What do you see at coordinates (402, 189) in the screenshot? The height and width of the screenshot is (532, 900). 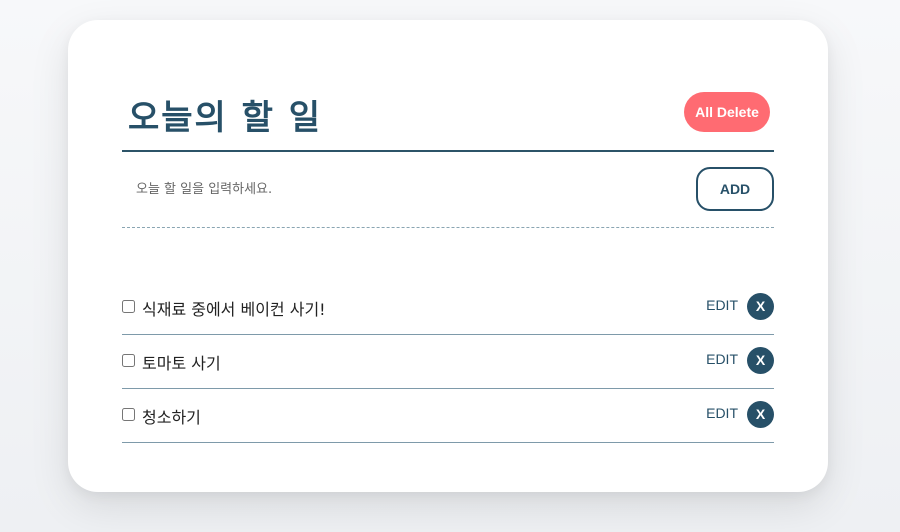 I see `todo-input` at bounding box center [402, 189].